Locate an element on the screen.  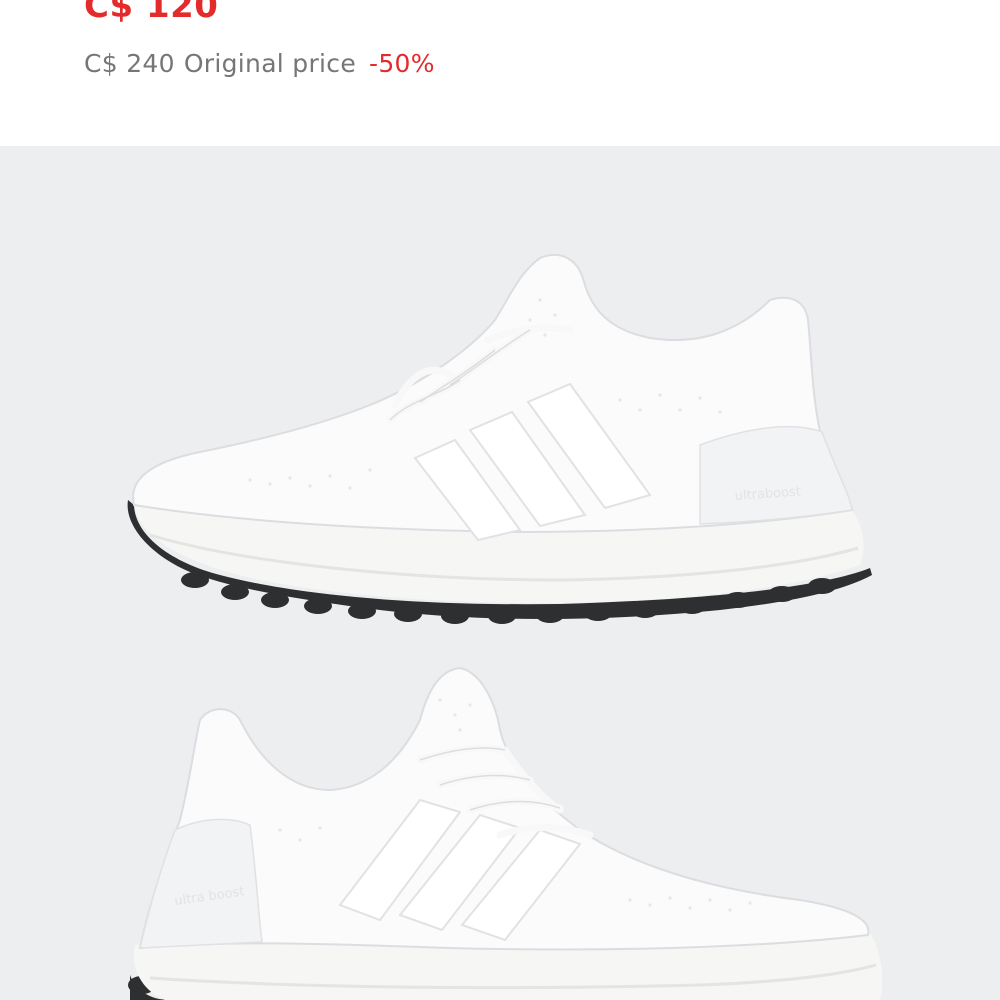
price-block: C$ 120 C$ 240 Original price -50% is located at coordinates (534, 70).